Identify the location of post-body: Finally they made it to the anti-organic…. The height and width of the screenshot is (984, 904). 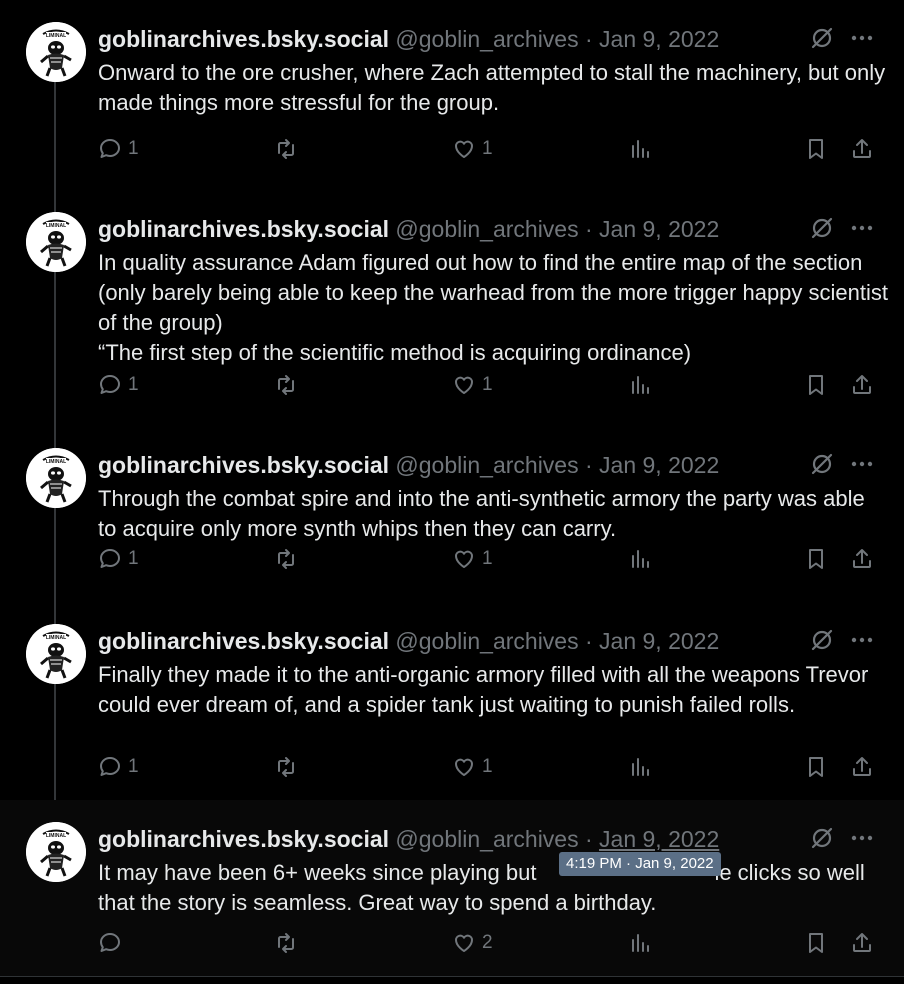
(493, 690).